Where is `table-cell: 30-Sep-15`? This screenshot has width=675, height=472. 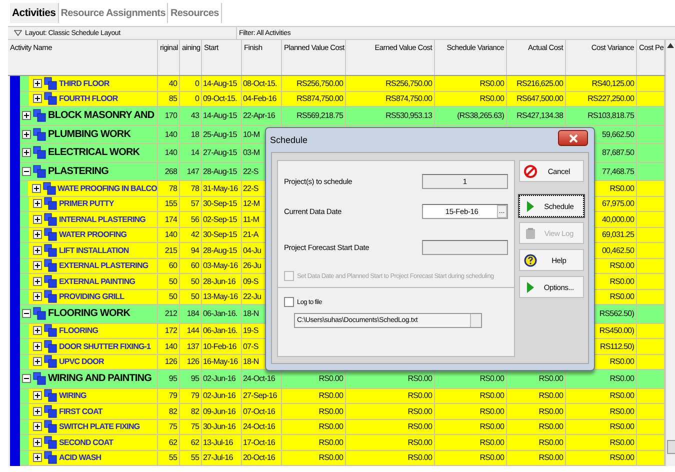 table-cell: 30-Sep-15 is located at coordinates (220, 235).